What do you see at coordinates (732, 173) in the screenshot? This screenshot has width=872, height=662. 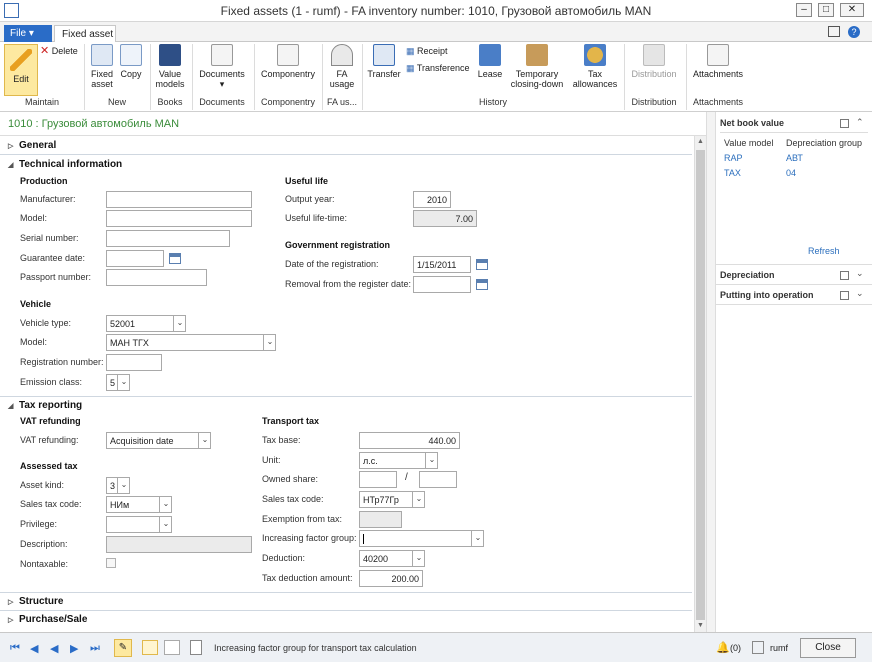 I see `table-row-model: TAX` at bounding box center [732, 173].